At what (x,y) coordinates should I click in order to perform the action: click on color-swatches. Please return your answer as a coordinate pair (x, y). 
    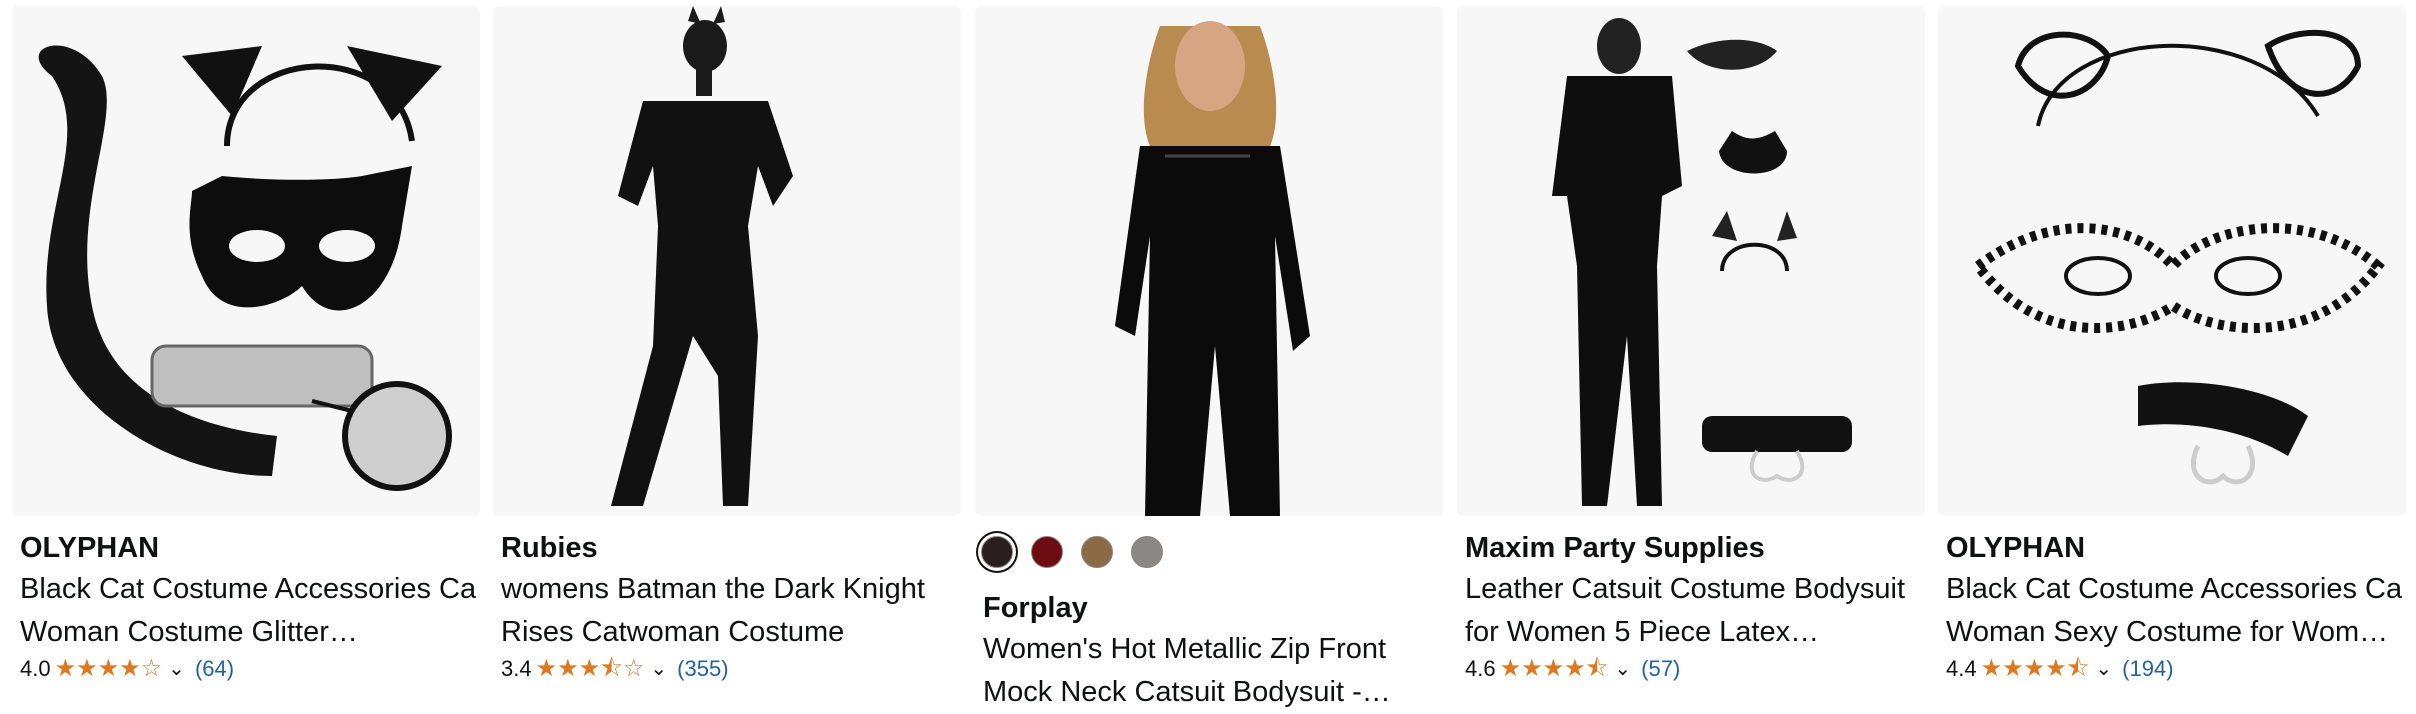
    Looking at the image, I should click on (1072, 552).